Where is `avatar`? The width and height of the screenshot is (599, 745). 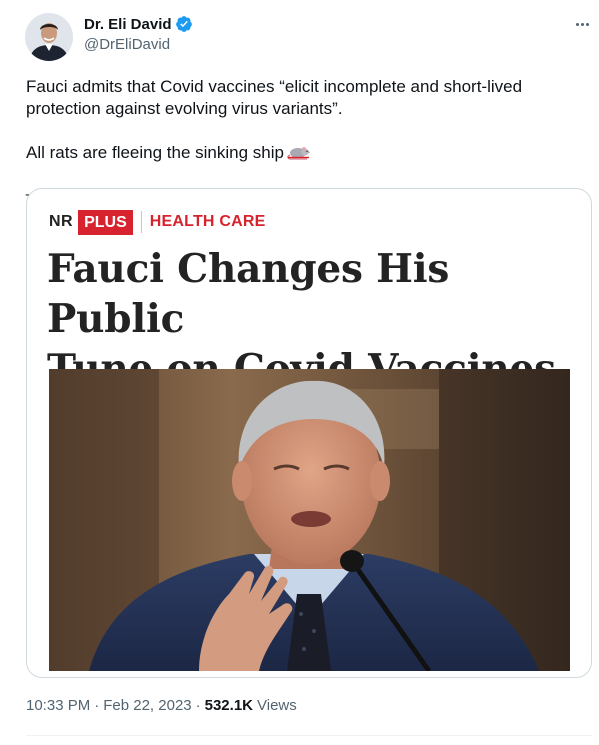
avatar is located at coordinates (49, 37).